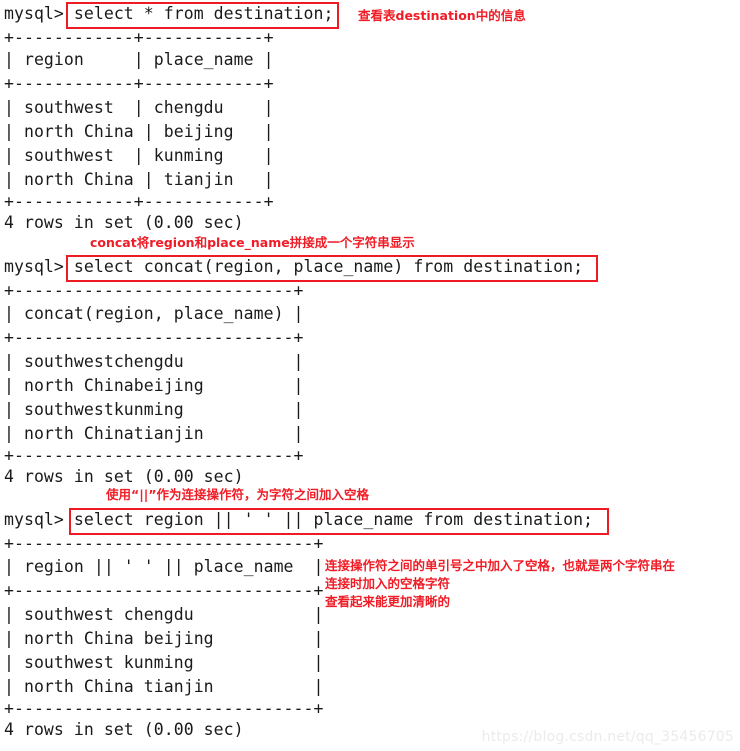 The width and height of the screenshot is (740, 751). Describe the element at coordinates (154, 409) in the screenshot. I see `terminal-line: | southwestkunming |` at that location.